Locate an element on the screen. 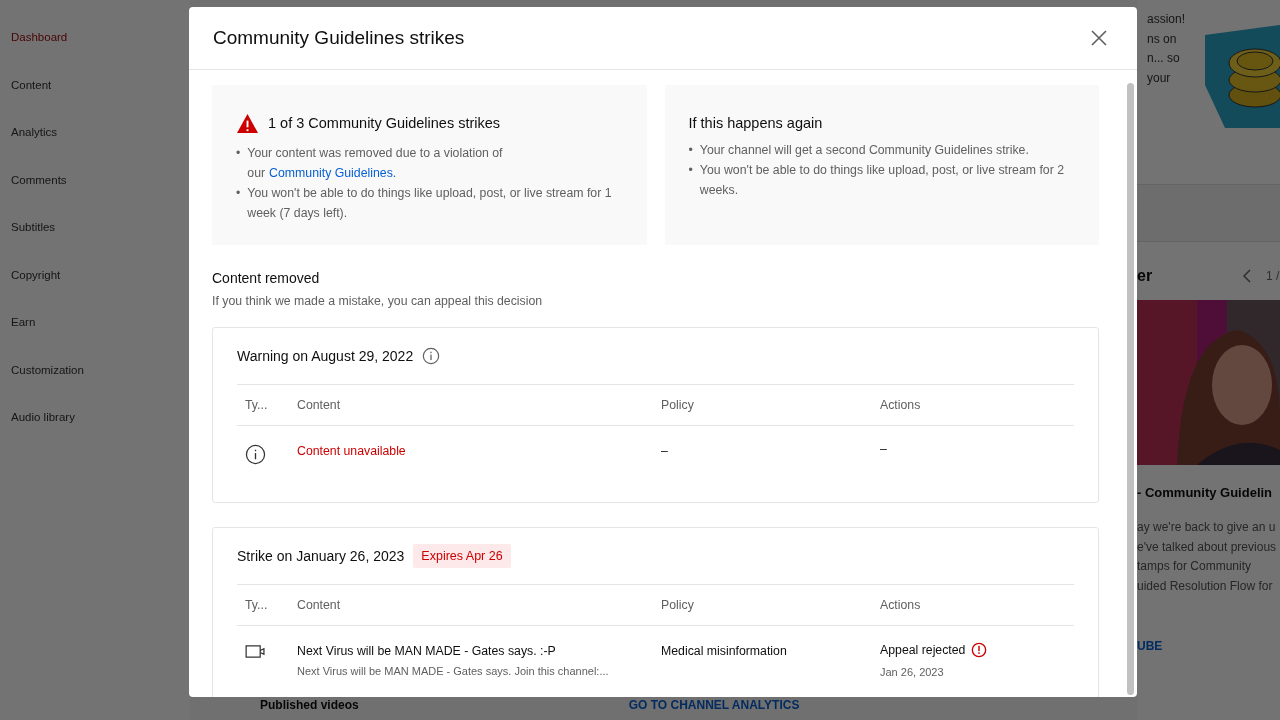 This screenshot has width=1280, height=720. video-camera-icon is located at coordinates (255, 651).